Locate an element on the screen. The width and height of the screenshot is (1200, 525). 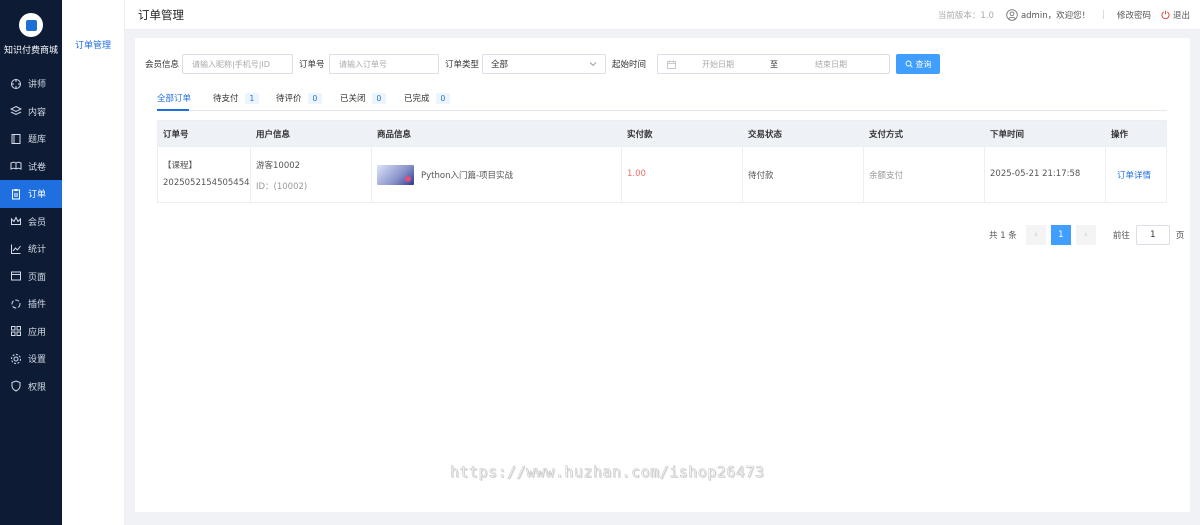
next-page-button: › is located at coordinates (1085, 235).